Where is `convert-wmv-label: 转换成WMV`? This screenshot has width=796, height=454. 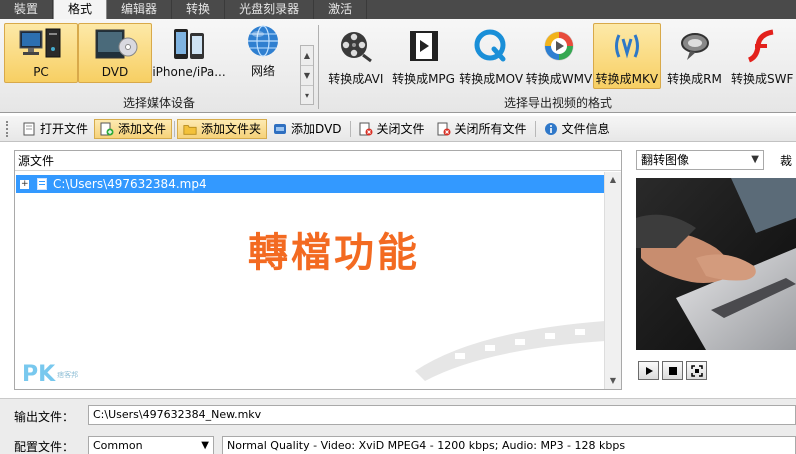
convert-wmv-label: 转换成WMV is located at coordinates (559, 79).